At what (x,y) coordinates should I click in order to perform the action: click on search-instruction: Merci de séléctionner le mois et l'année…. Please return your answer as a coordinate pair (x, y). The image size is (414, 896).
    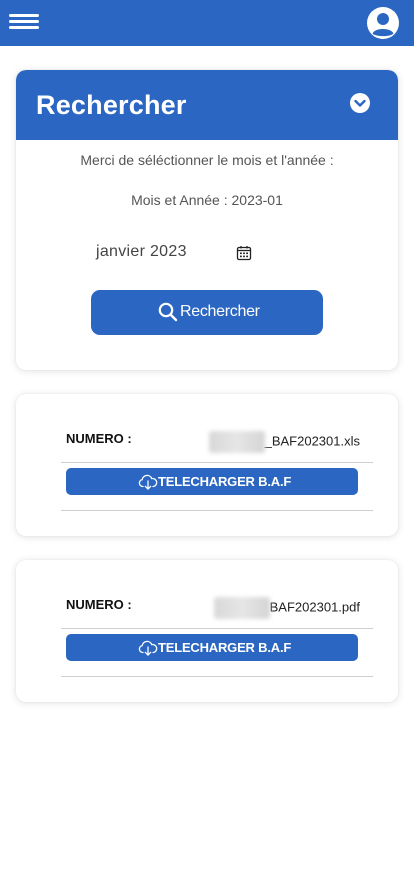
    Looking at the image, I should click on (207, 160).